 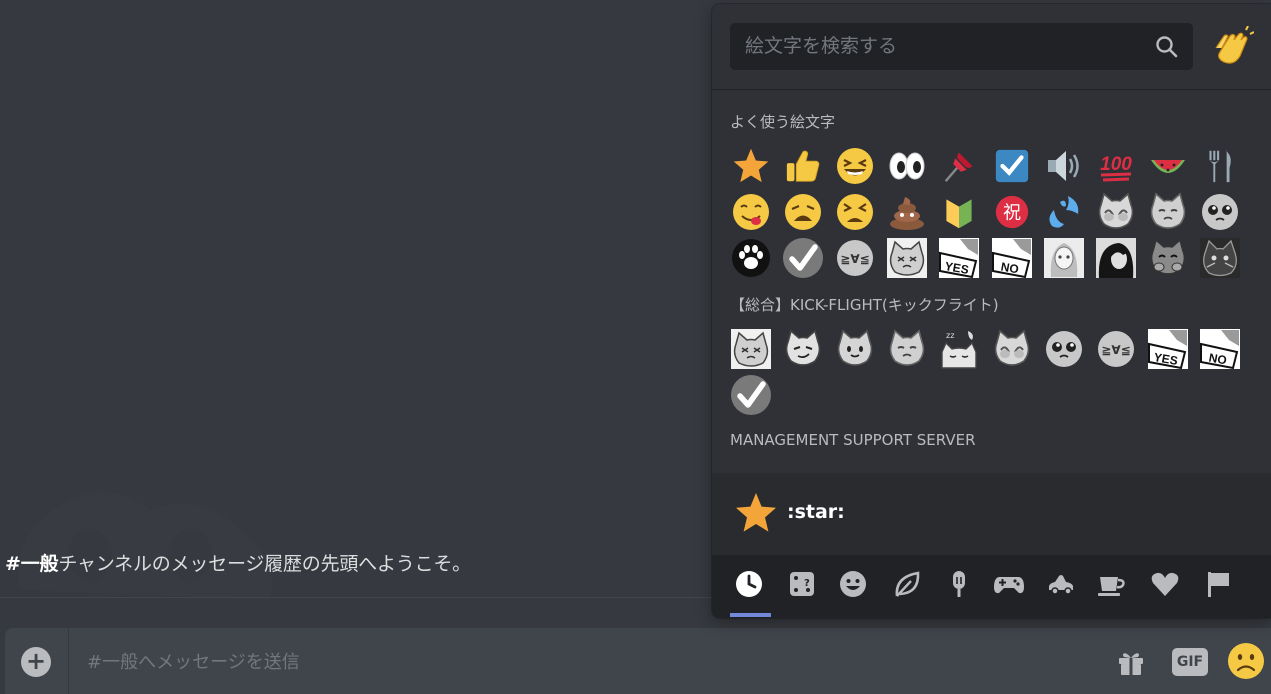 I want to click on gif-button: GIF, so click(x=1190, y=662).